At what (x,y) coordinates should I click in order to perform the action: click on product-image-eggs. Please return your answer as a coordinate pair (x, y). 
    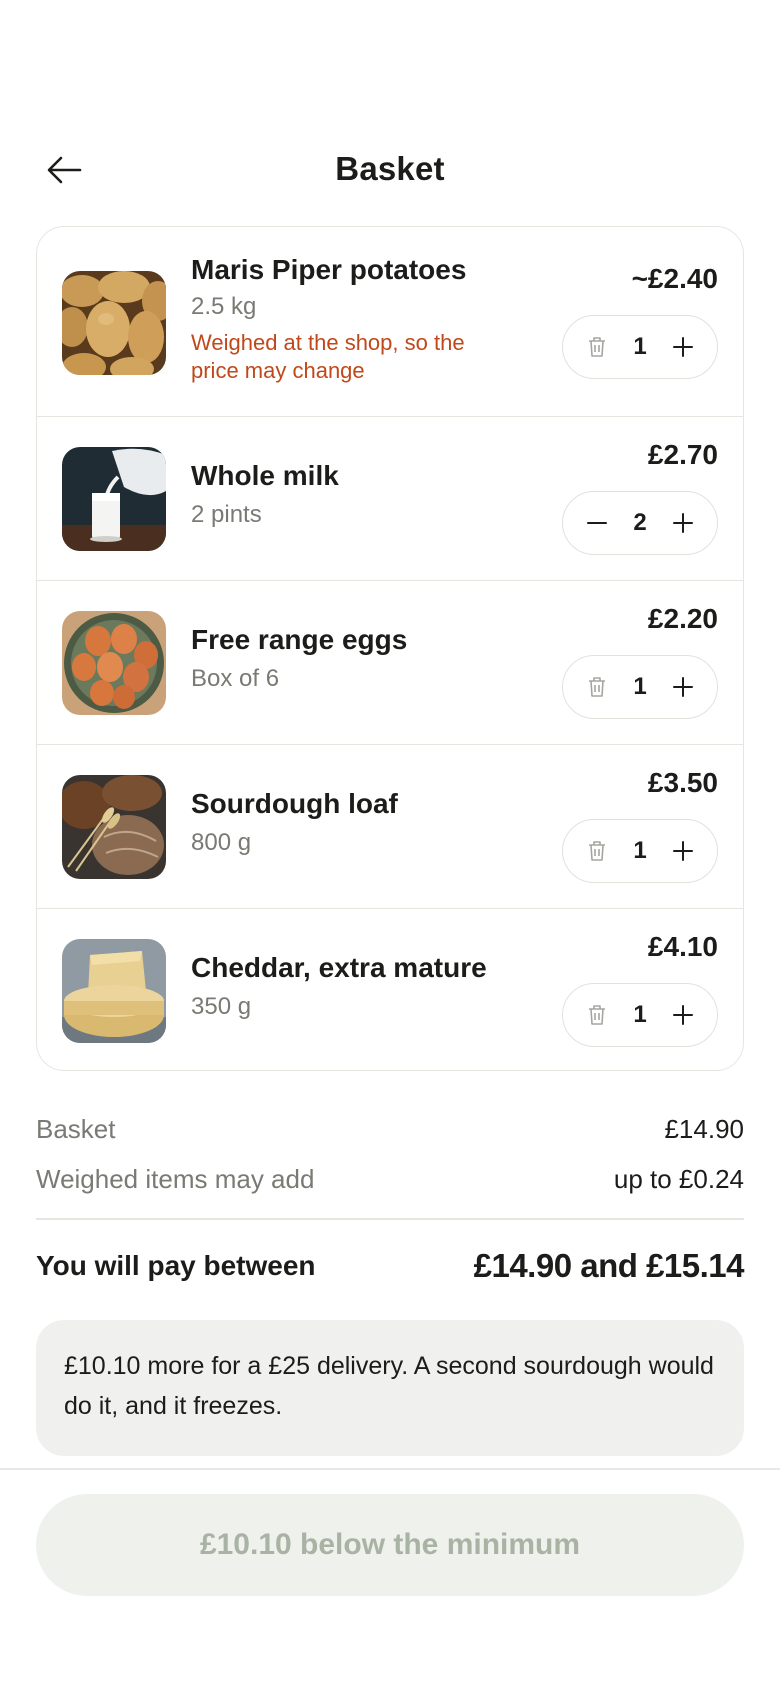
    Looking at the image, I should click on (114, 663).